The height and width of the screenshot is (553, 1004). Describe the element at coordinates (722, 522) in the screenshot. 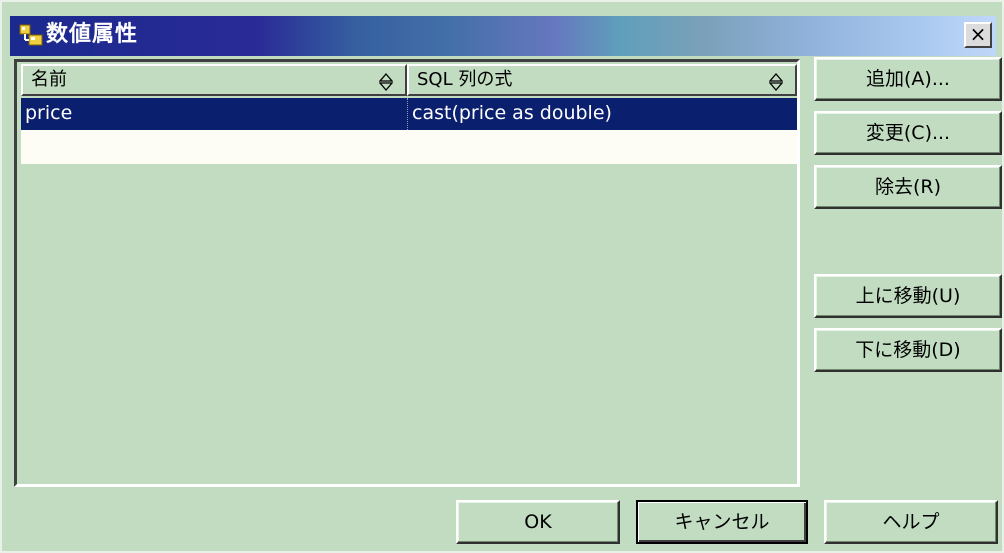

I see `cancel-button: キャンセル` at that location.